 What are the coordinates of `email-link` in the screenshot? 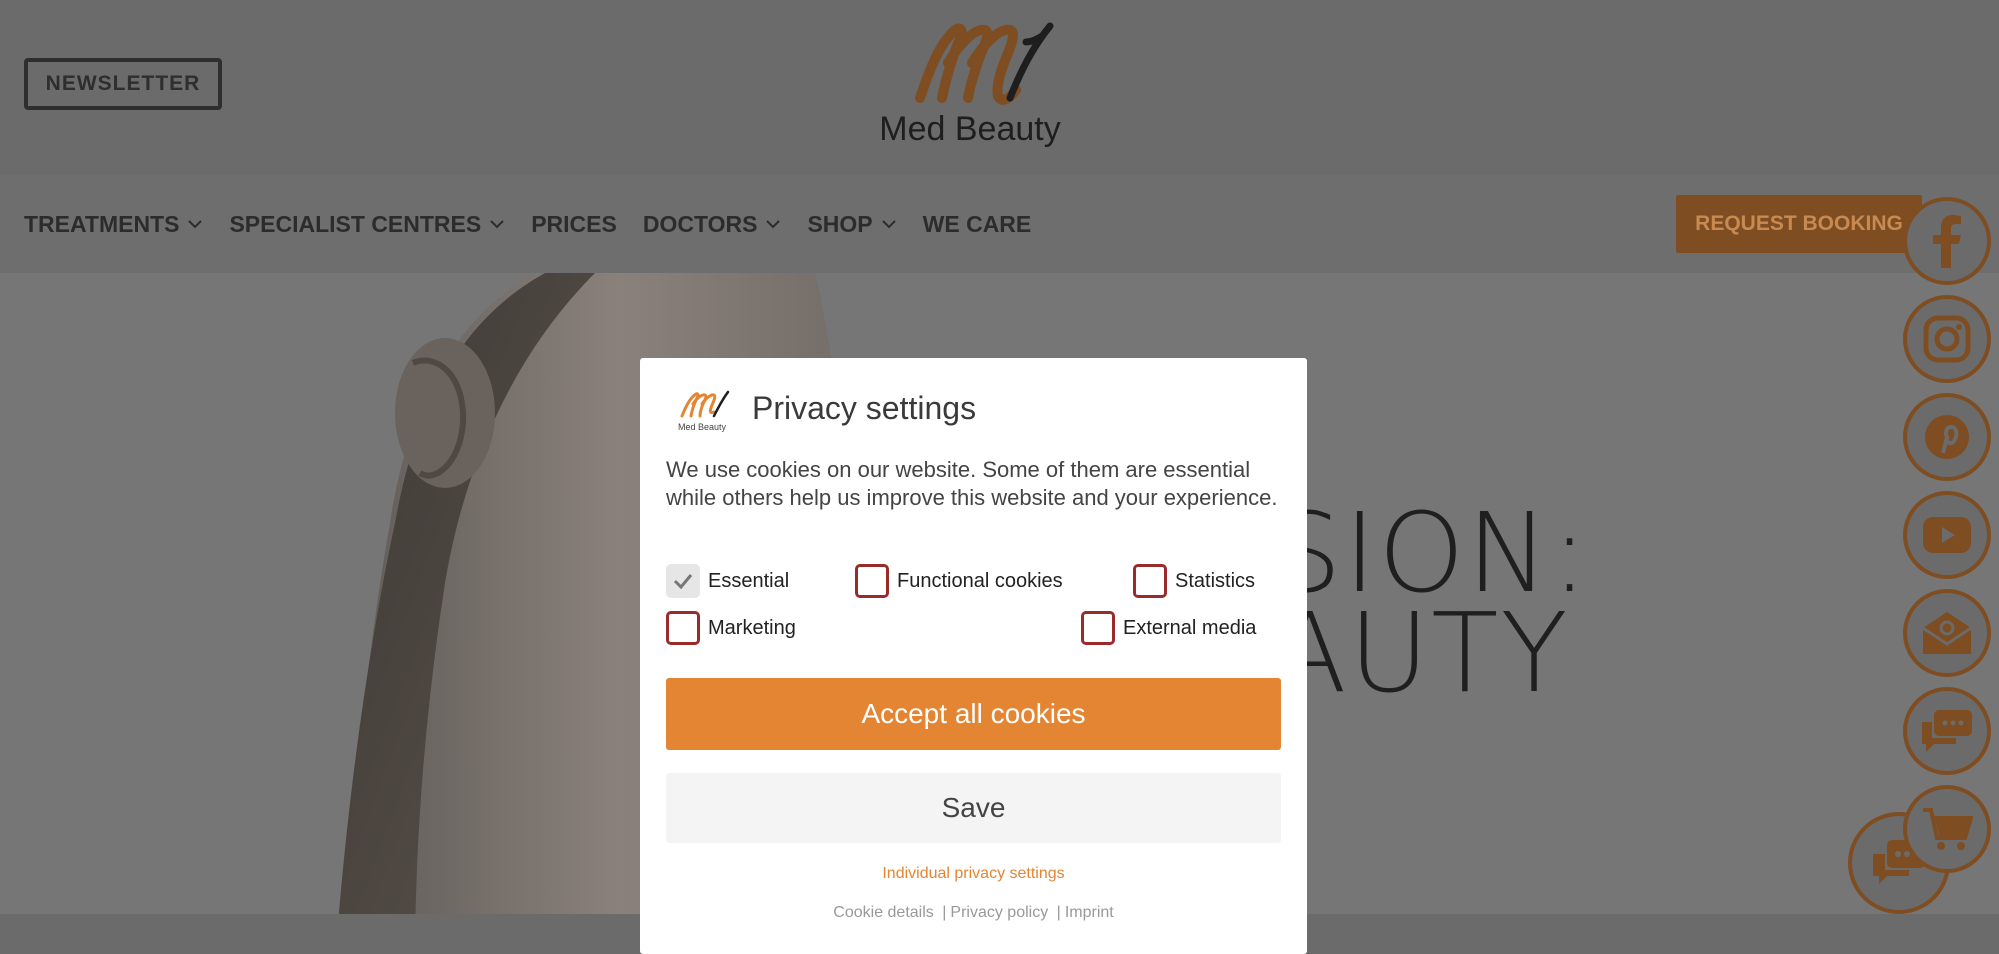 It's located at (1947, 633).